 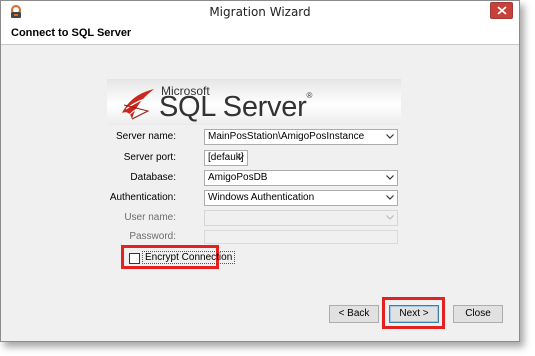 I want to click on authentication-value: Windows Authentication, so click(x=261, y=197).